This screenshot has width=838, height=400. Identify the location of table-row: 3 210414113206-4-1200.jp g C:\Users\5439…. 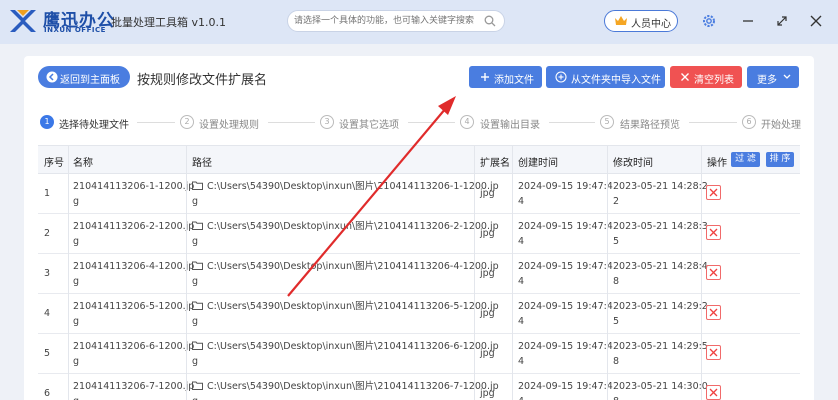
(419, 274).